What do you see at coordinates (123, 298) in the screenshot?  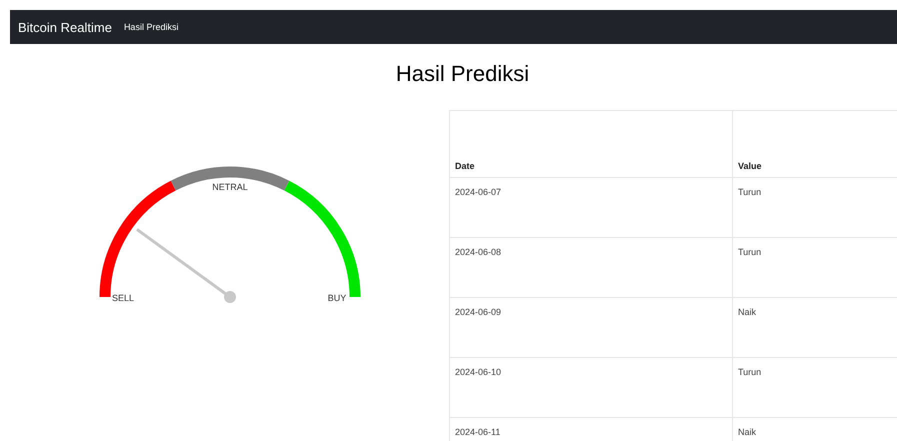 I see `gauge-label: SELL` at bounding box center [123, 298].